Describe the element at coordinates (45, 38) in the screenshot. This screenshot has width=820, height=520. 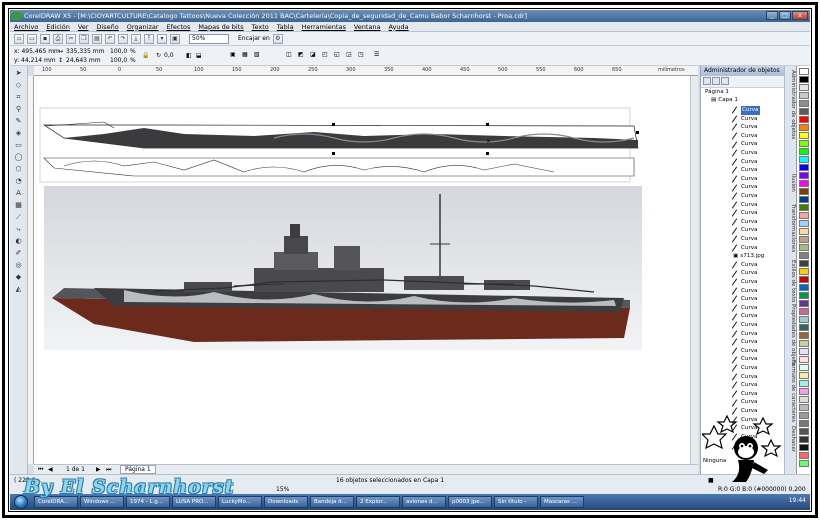
I see `save-icon: ▪` at that location.